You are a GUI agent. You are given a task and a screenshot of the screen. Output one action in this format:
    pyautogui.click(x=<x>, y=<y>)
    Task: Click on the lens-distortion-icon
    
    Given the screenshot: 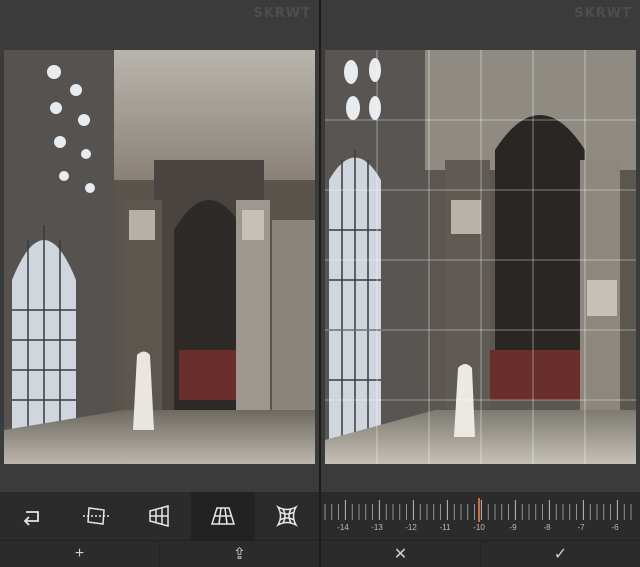 What is the action you would take?
    pyautogui.click(x=95, y=516)
    